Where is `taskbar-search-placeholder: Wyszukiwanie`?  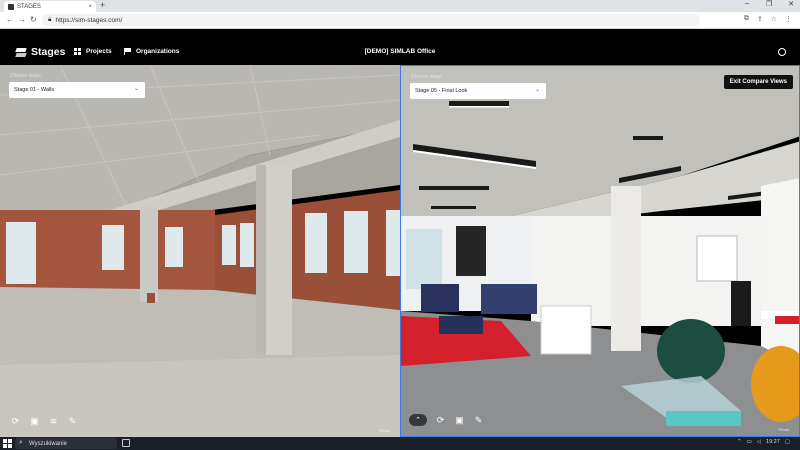 taskbar-search-placeholder: Wyszukiwanie is located at coordinates (48, 443).